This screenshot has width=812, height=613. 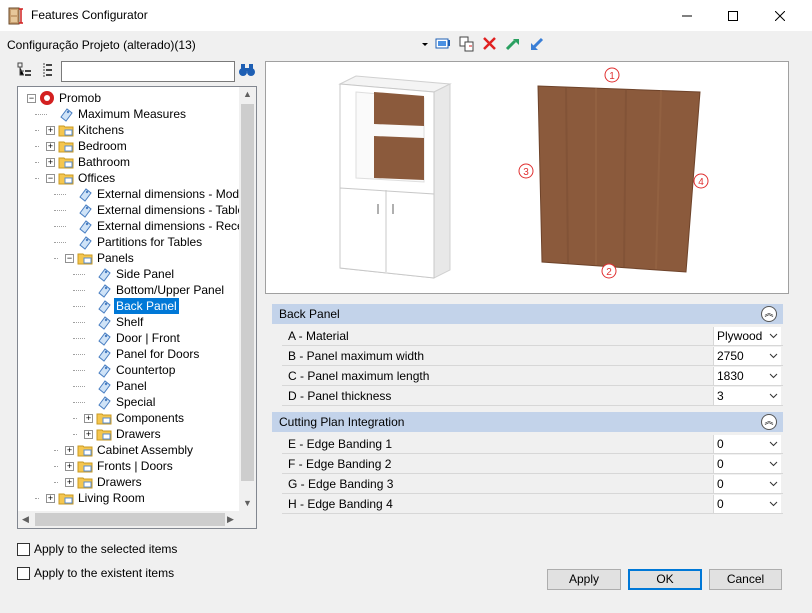 I want to click on property-value-select: 1830, so click(x=747, y=376).